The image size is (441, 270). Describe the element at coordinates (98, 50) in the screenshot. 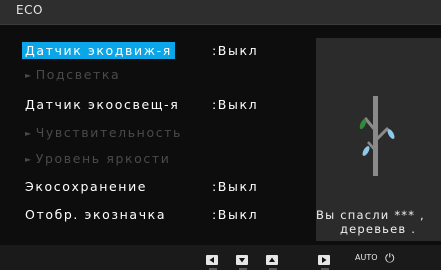

I see `menu-item-label: Датчик экодвиж-я` at that location.